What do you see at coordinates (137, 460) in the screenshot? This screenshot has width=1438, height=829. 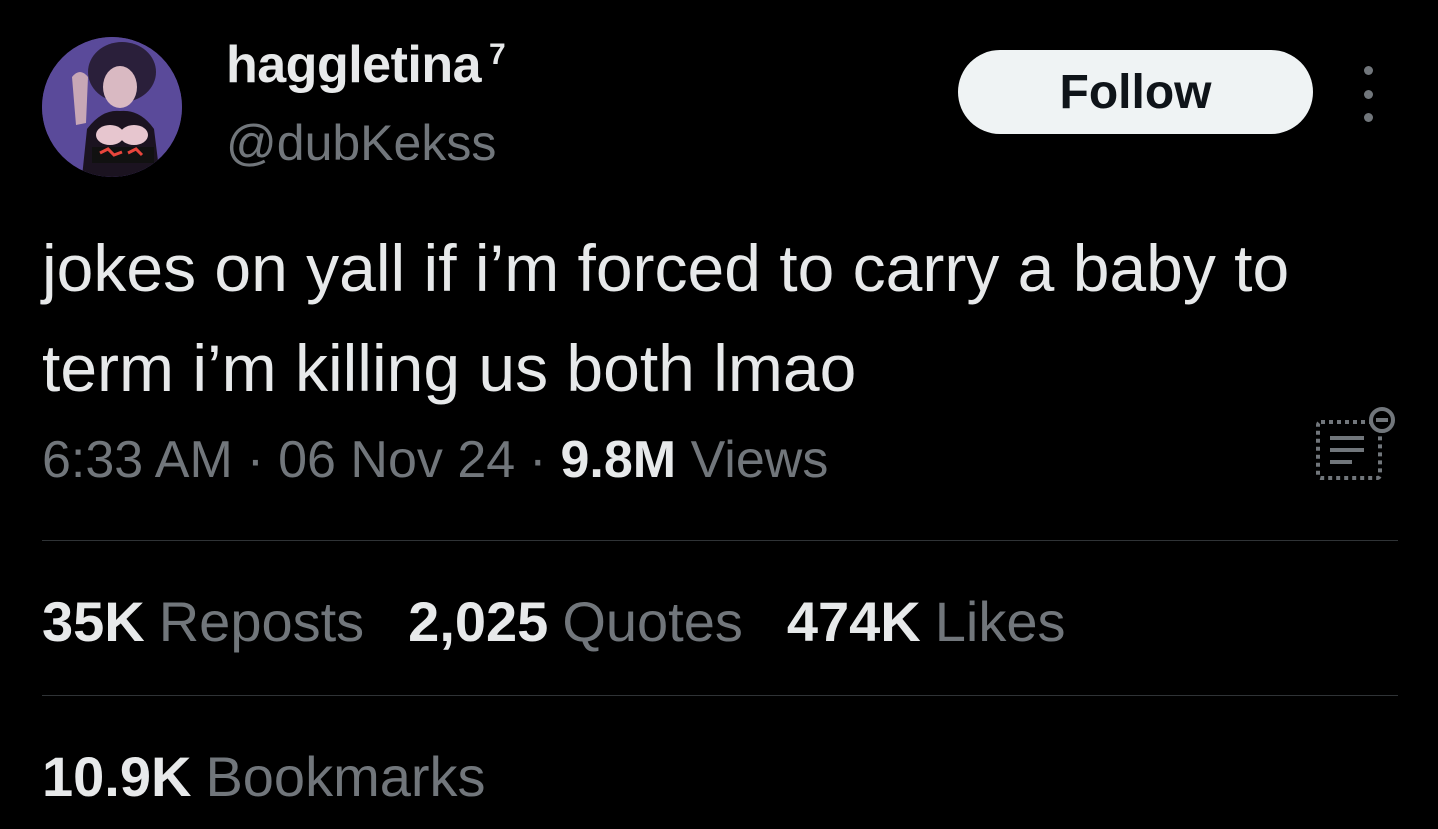 I see `tweet-time: 6:33 AM` at bounding box center [137, 460].